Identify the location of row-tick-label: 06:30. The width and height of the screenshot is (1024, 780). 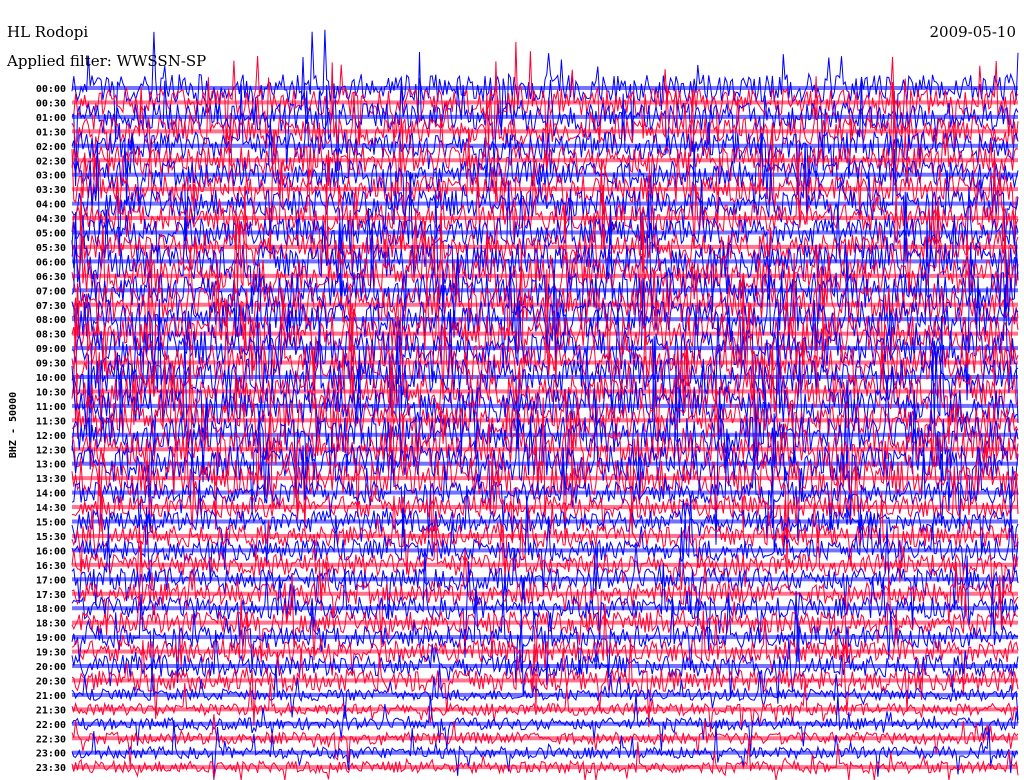
(51, 277).